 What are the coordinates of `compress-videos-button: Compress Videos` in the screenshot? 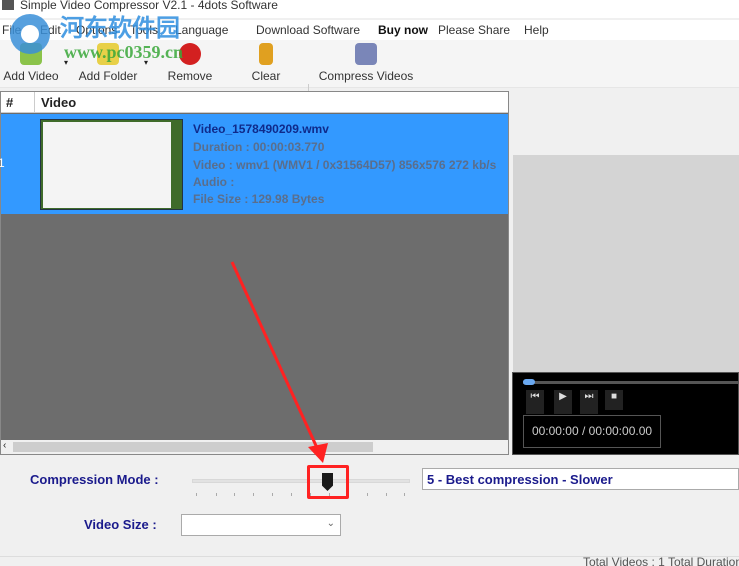 It's located at (366, 64).